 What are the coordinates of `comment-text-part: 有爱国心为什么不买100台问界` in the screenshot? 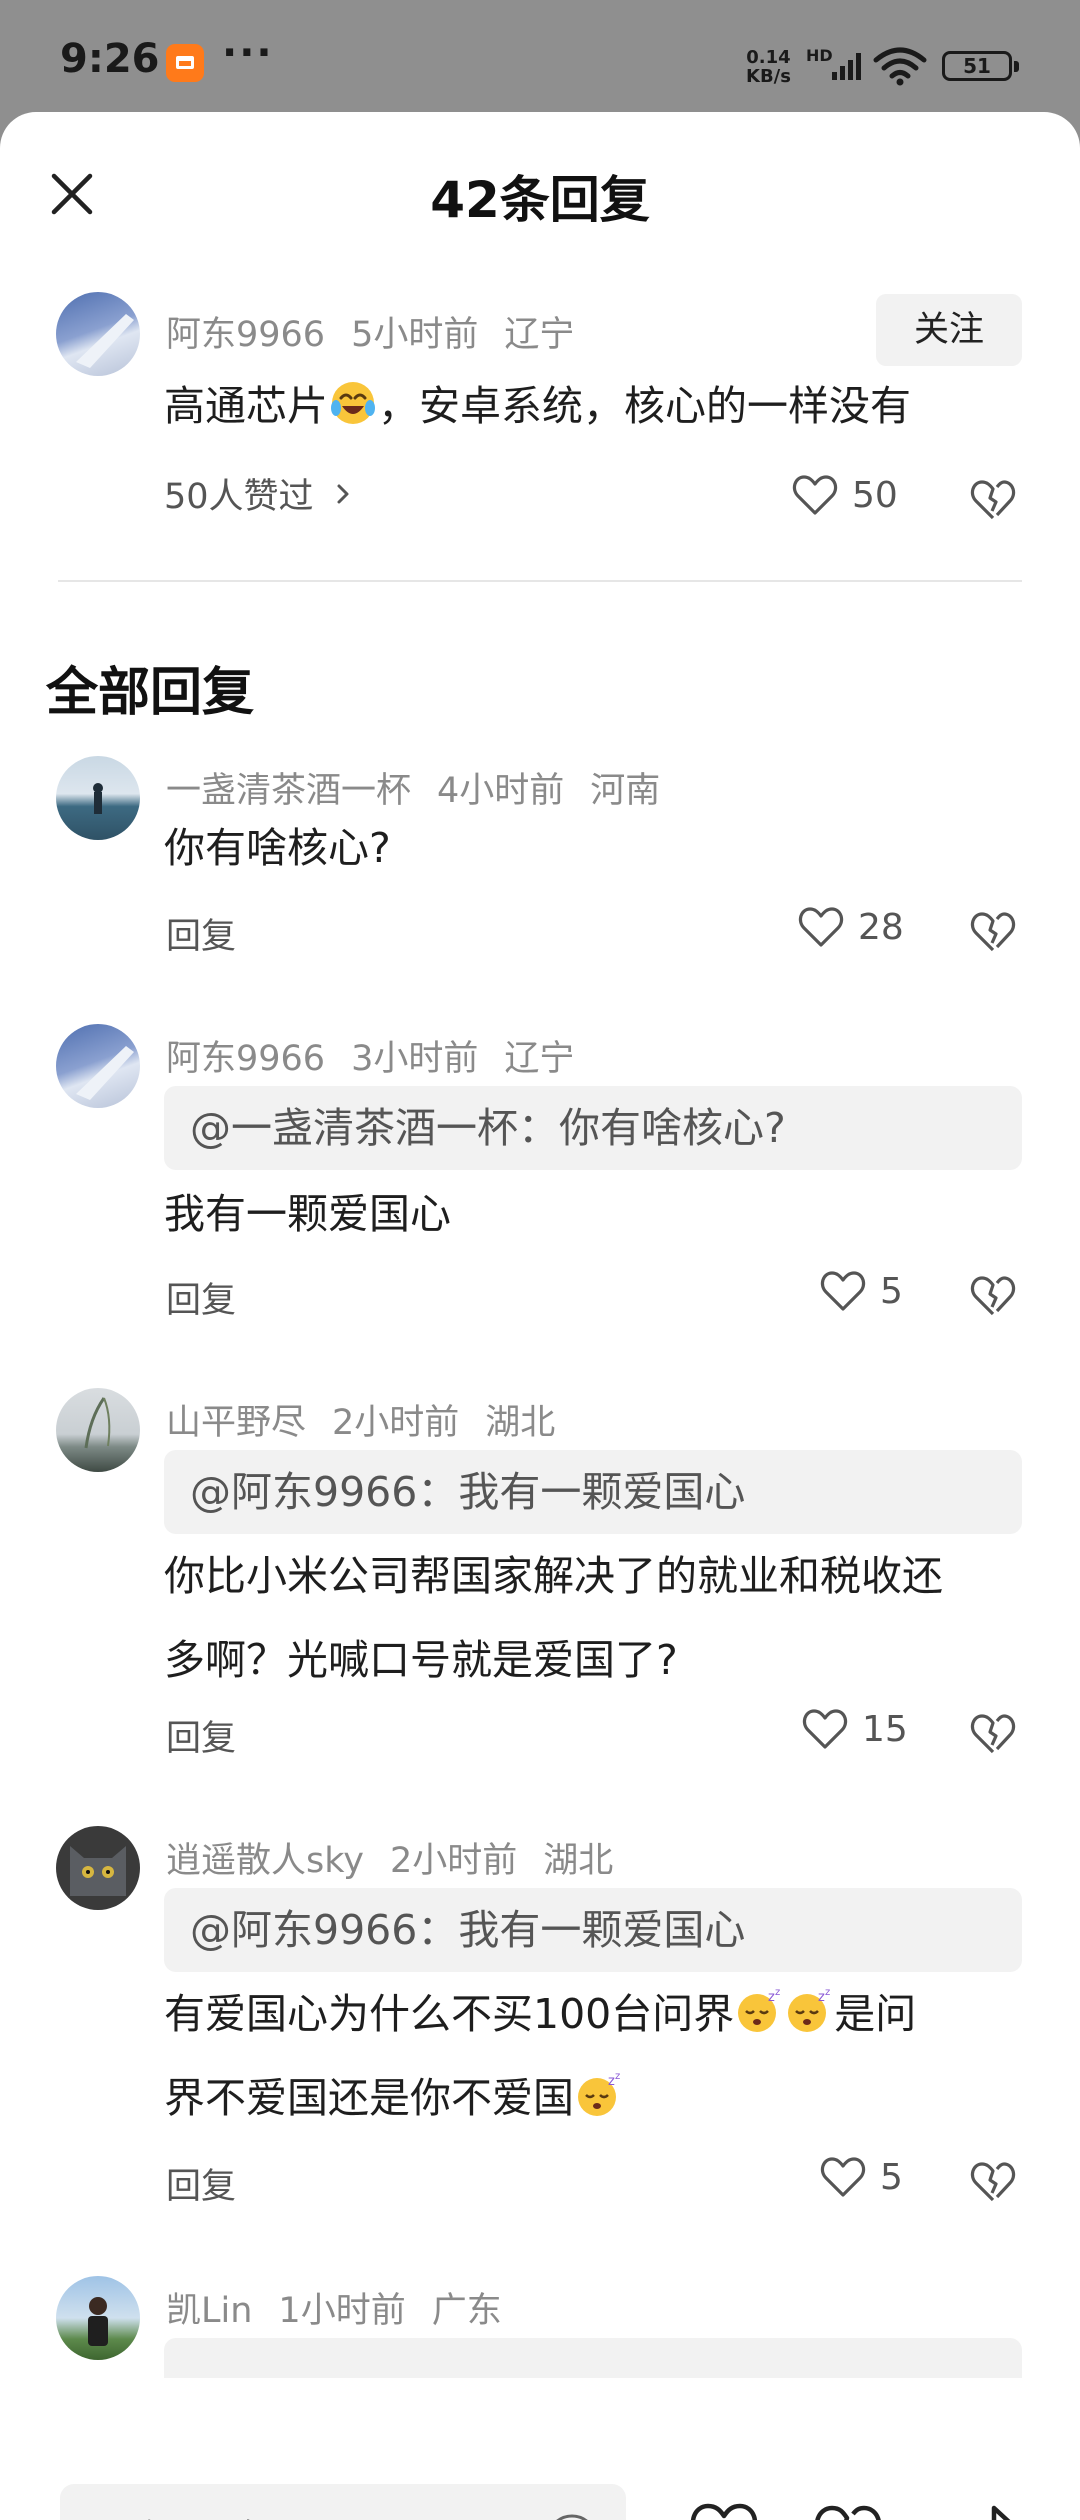 It's located at (449, 2014).